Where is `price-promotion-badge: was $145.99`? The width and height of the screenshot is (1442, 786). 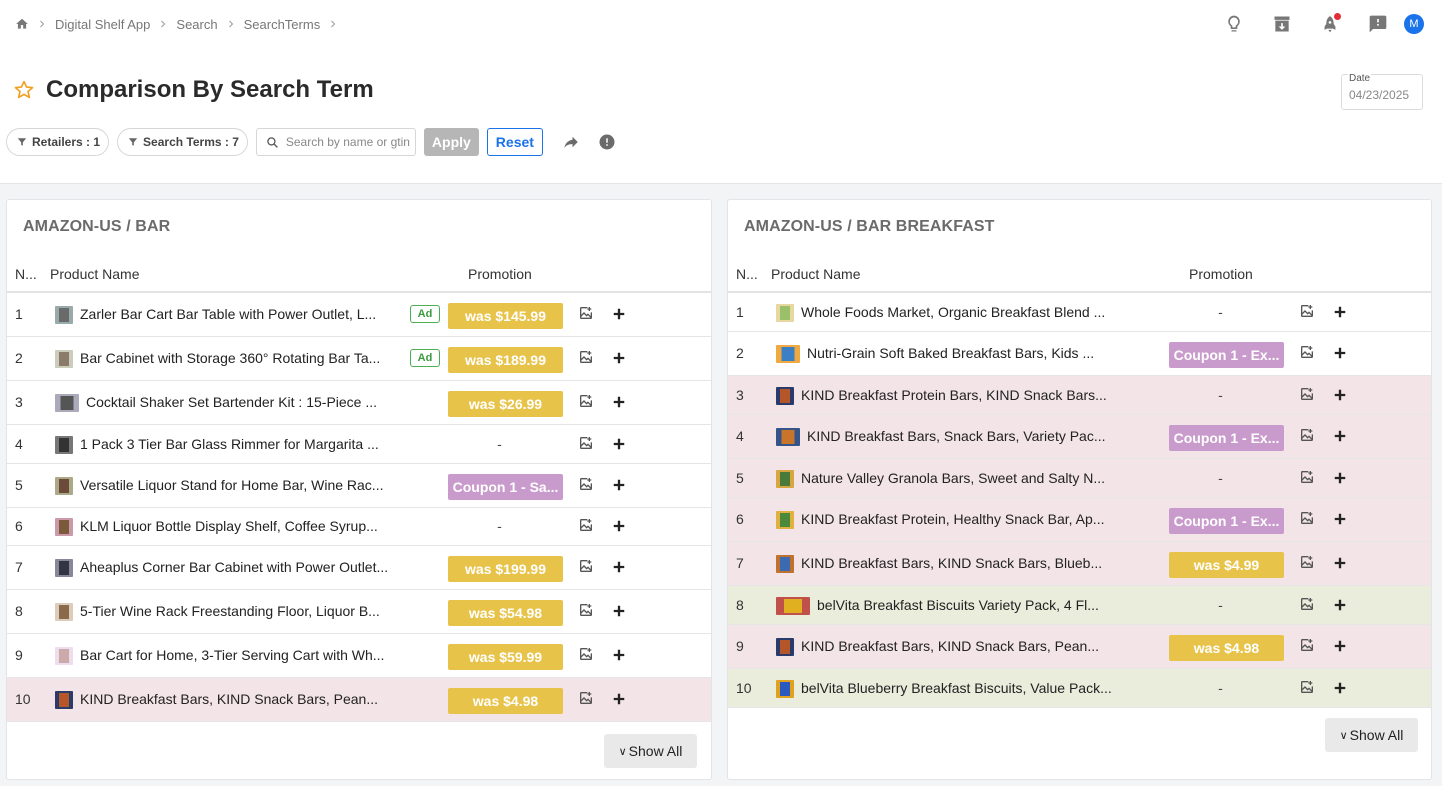 price-promotion-badge: was $145.99 is located at coordinates (505, 316).